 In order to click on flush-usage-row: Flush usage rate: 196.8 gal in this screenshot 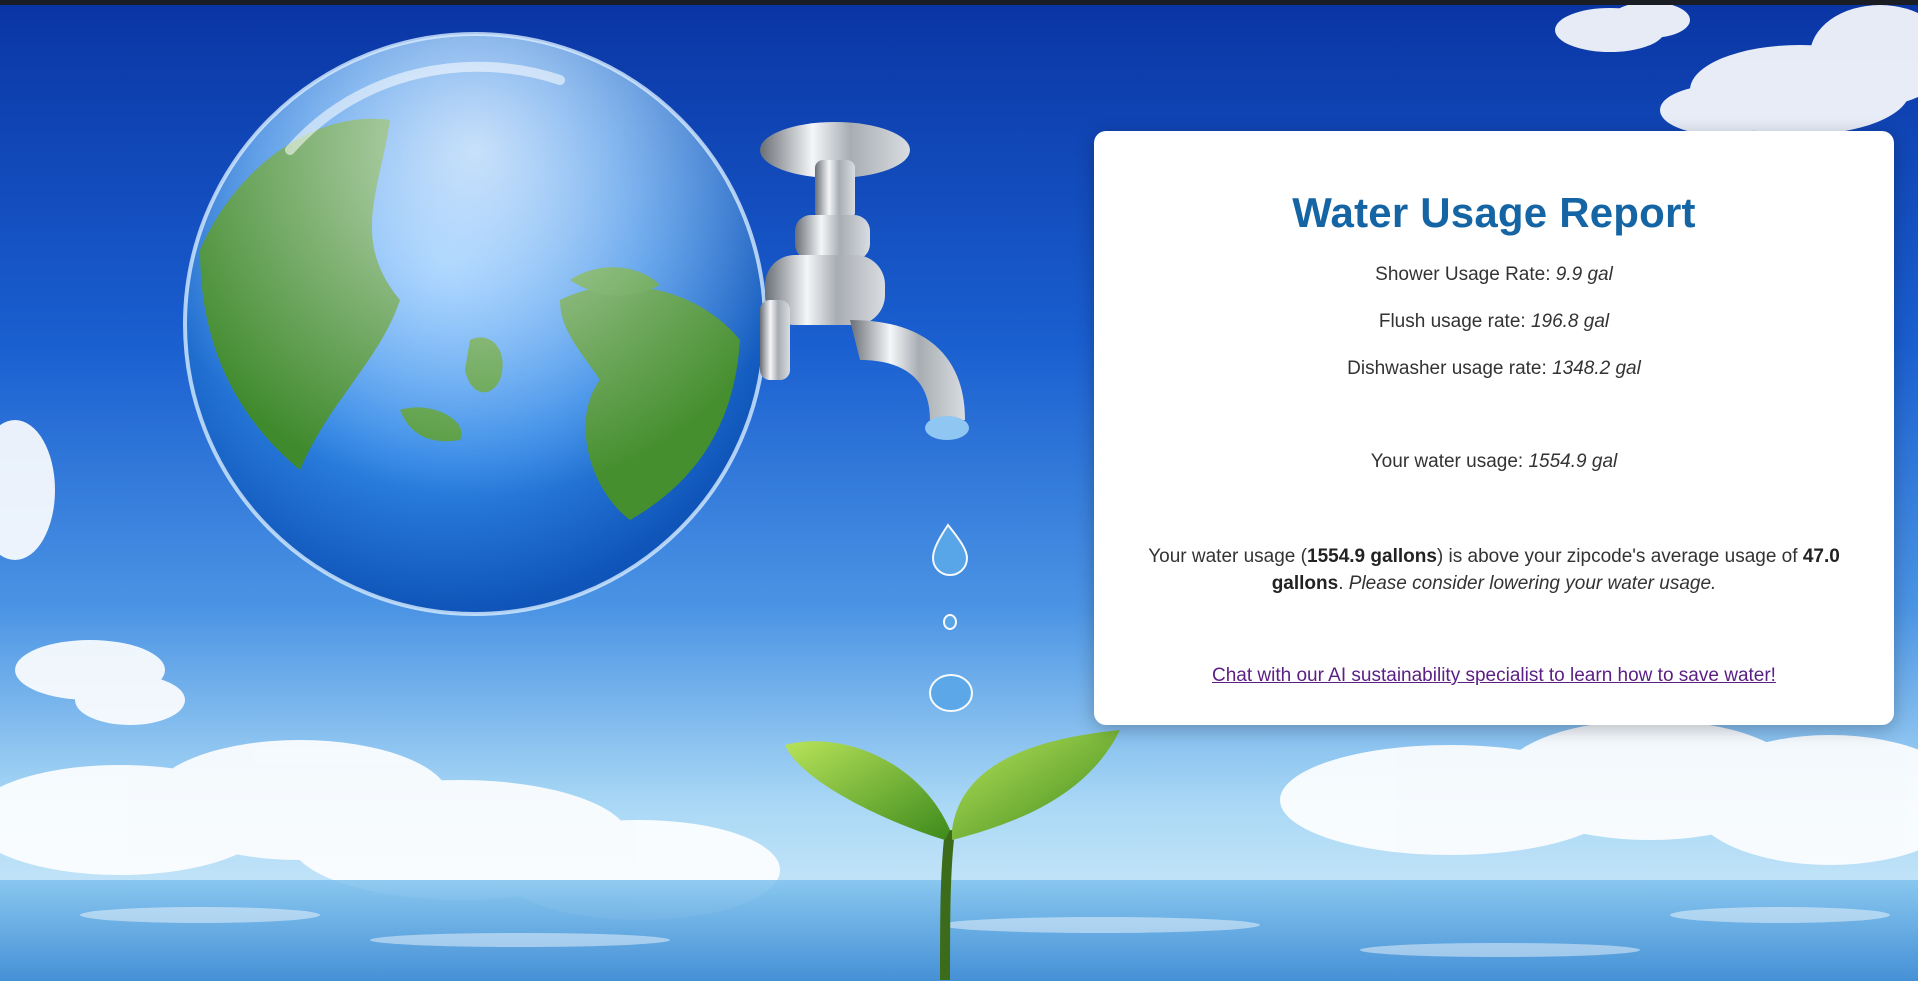, I will do `click(1494, 322)`.